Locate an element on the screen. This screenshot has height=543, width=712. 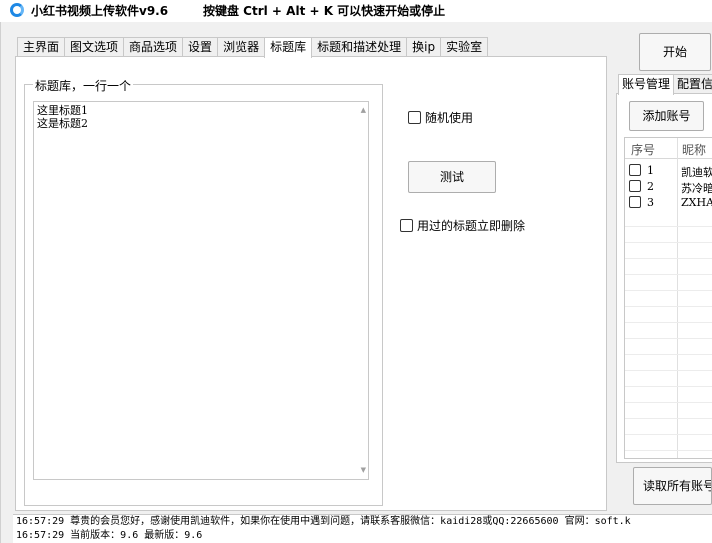
add-account-button: 添加账号 is located at coordinates (666, 116).